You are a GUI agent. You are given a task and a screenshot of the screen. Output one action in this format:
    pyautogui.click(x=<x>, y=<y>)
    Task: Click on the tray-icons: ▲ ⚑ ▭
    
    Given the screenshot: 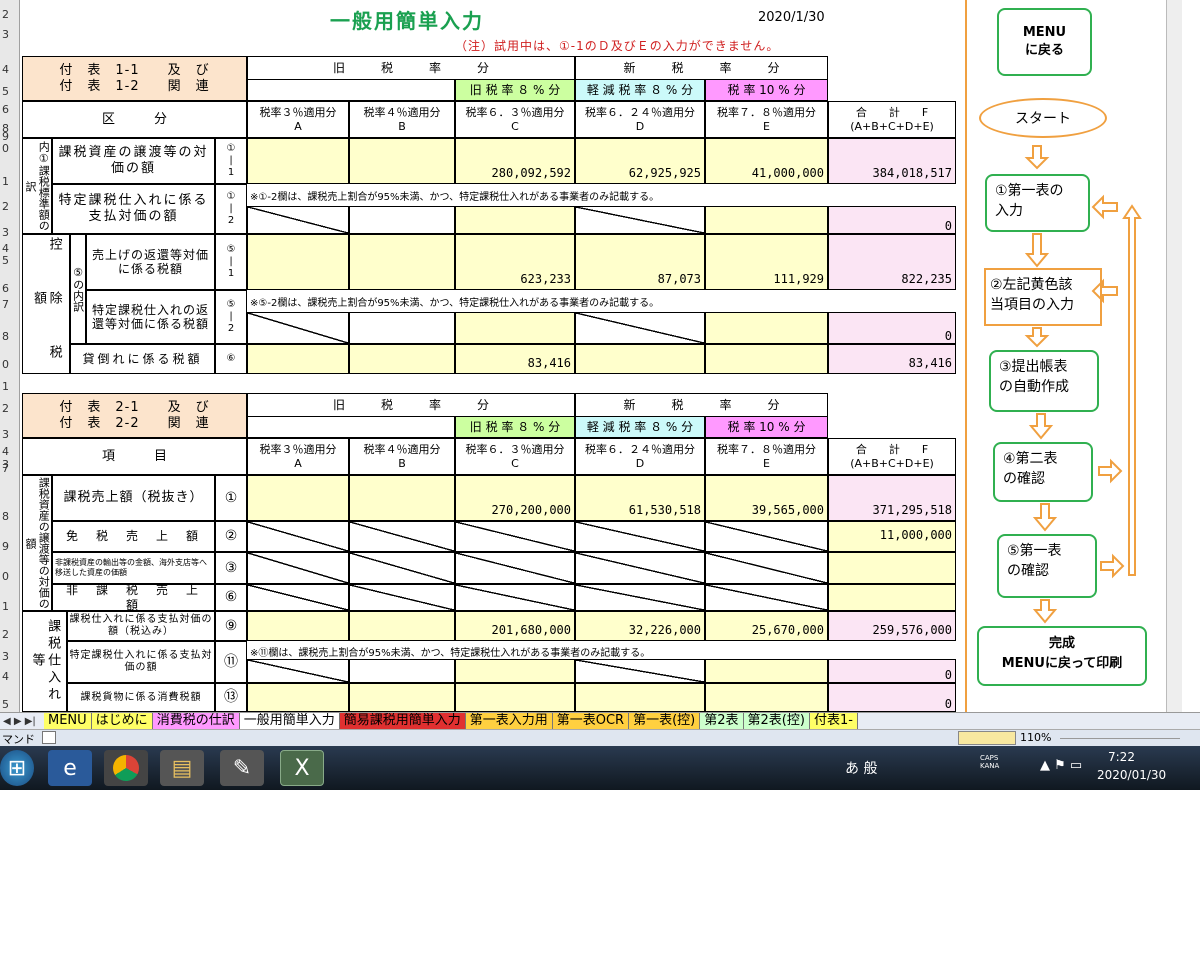 What is the action you would take?
    pyautogui.click(x=1061, y=765)
    